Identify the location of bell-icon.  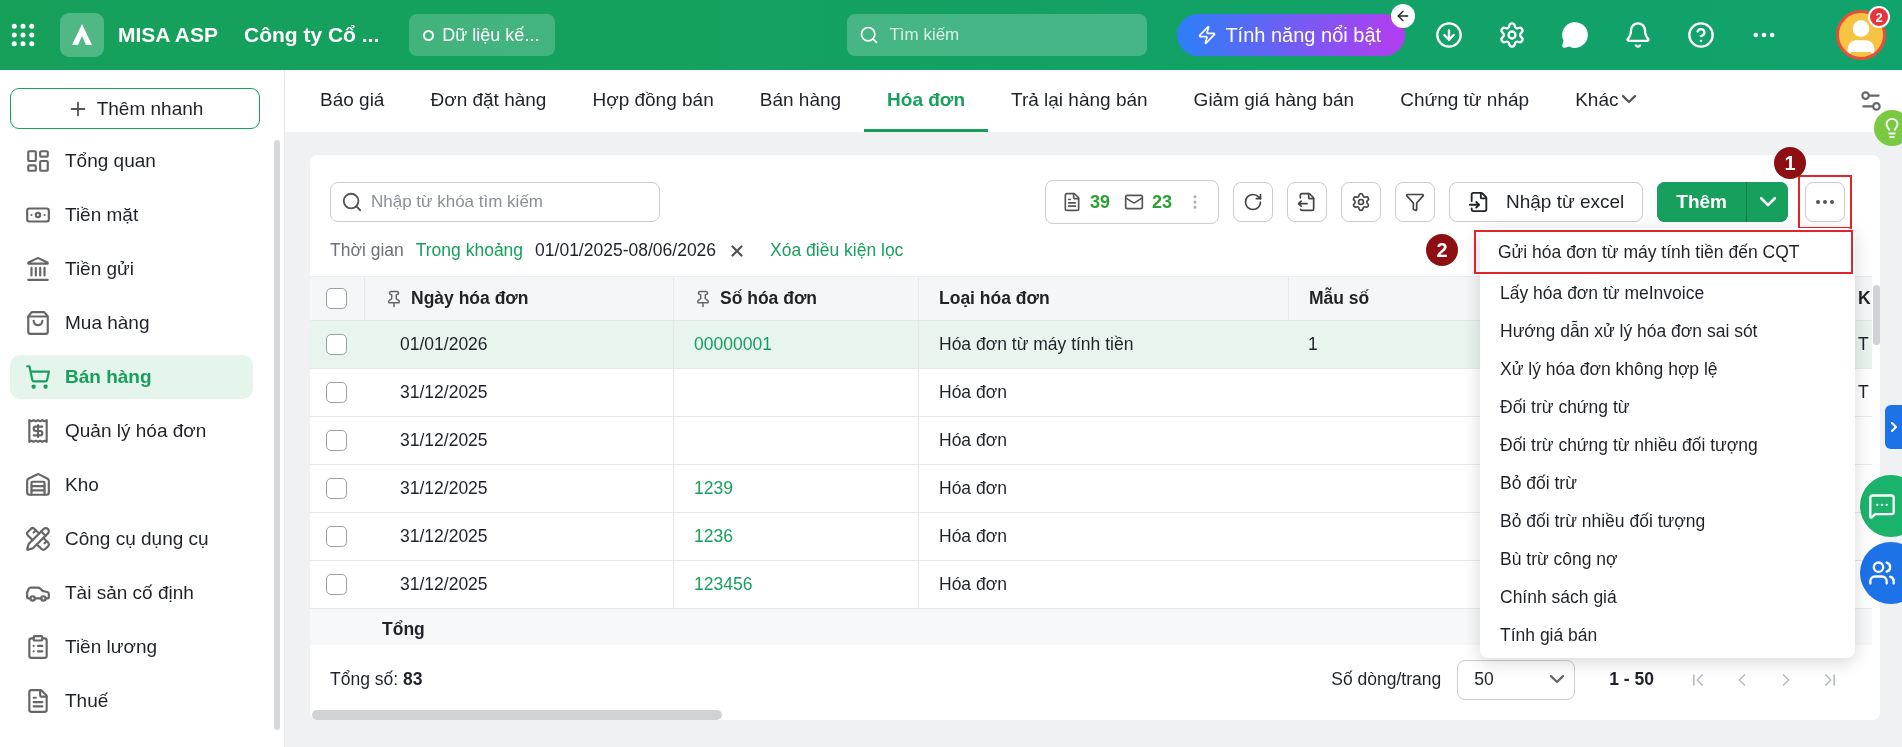
(1638, 35).